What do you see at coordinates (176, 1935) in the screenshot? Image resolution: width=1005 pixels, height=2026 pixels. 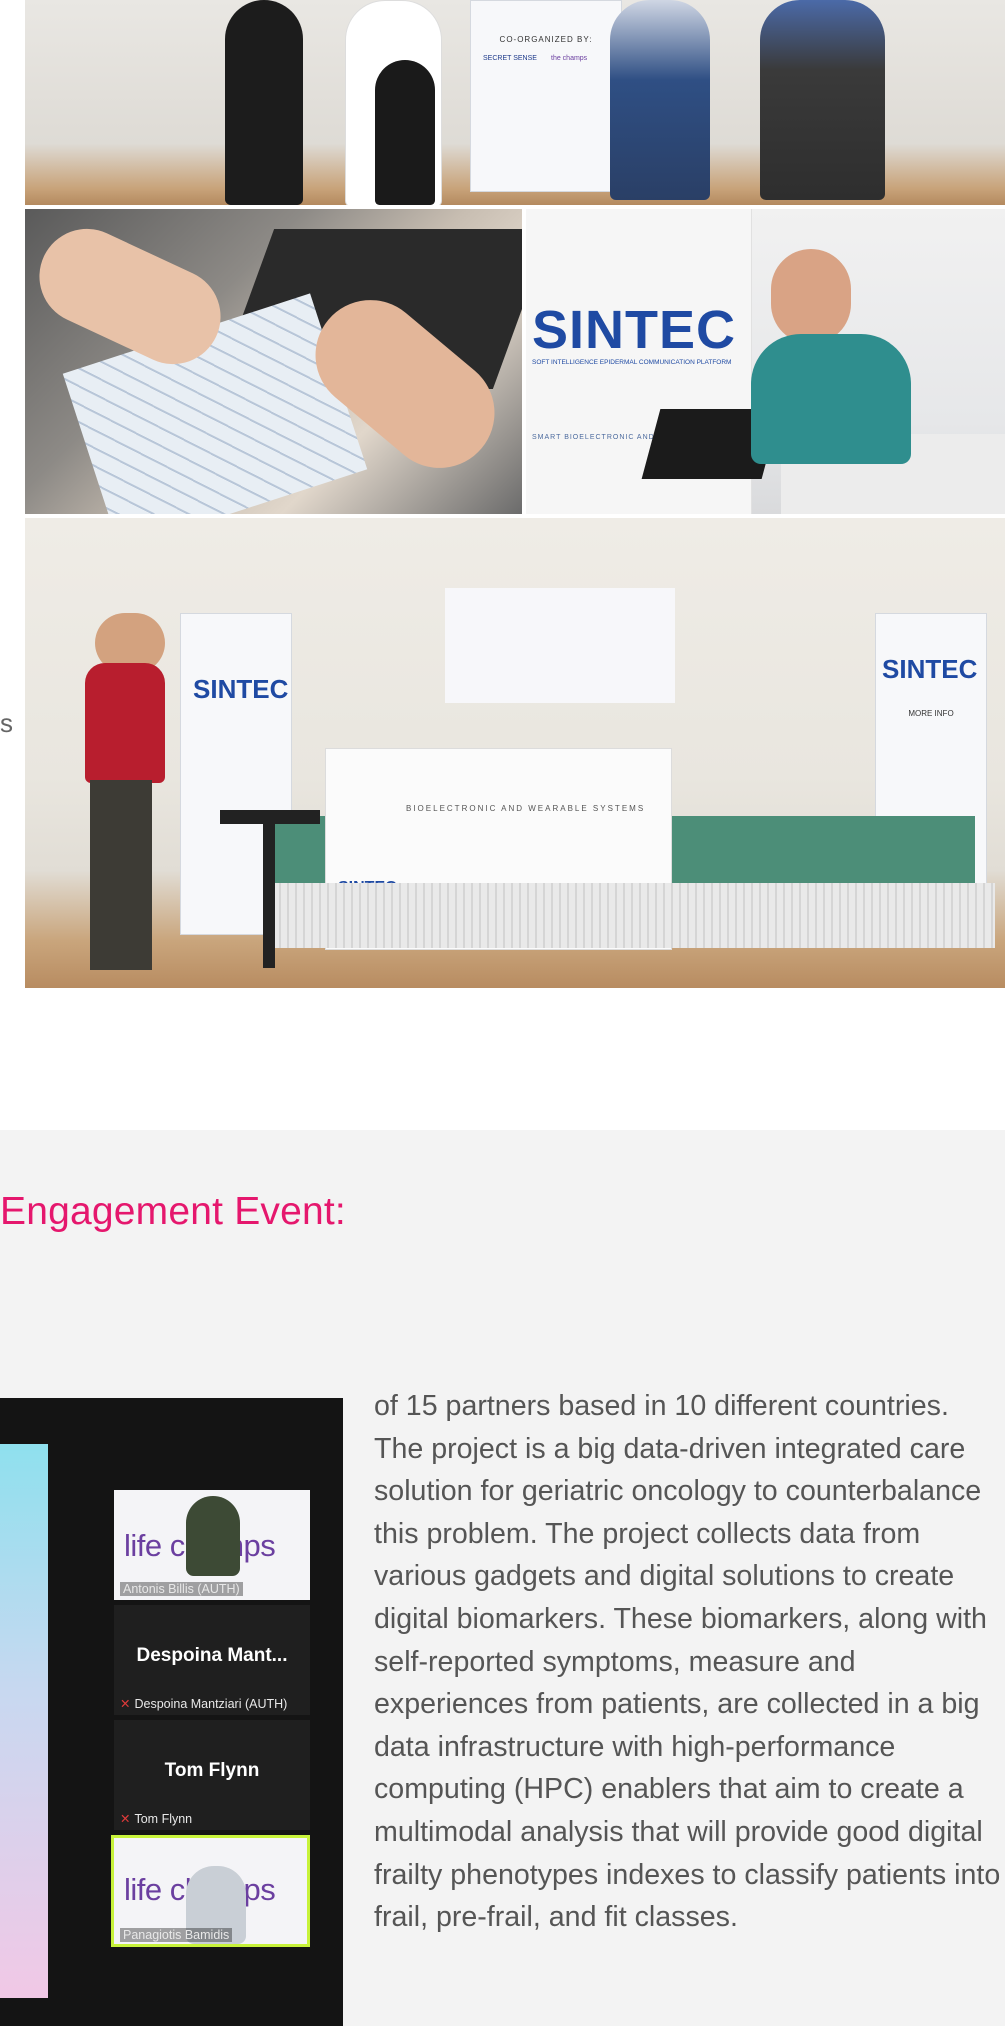 I see `participant-name: Panagiotis Bamidis` at bounding box center [176, 1935].